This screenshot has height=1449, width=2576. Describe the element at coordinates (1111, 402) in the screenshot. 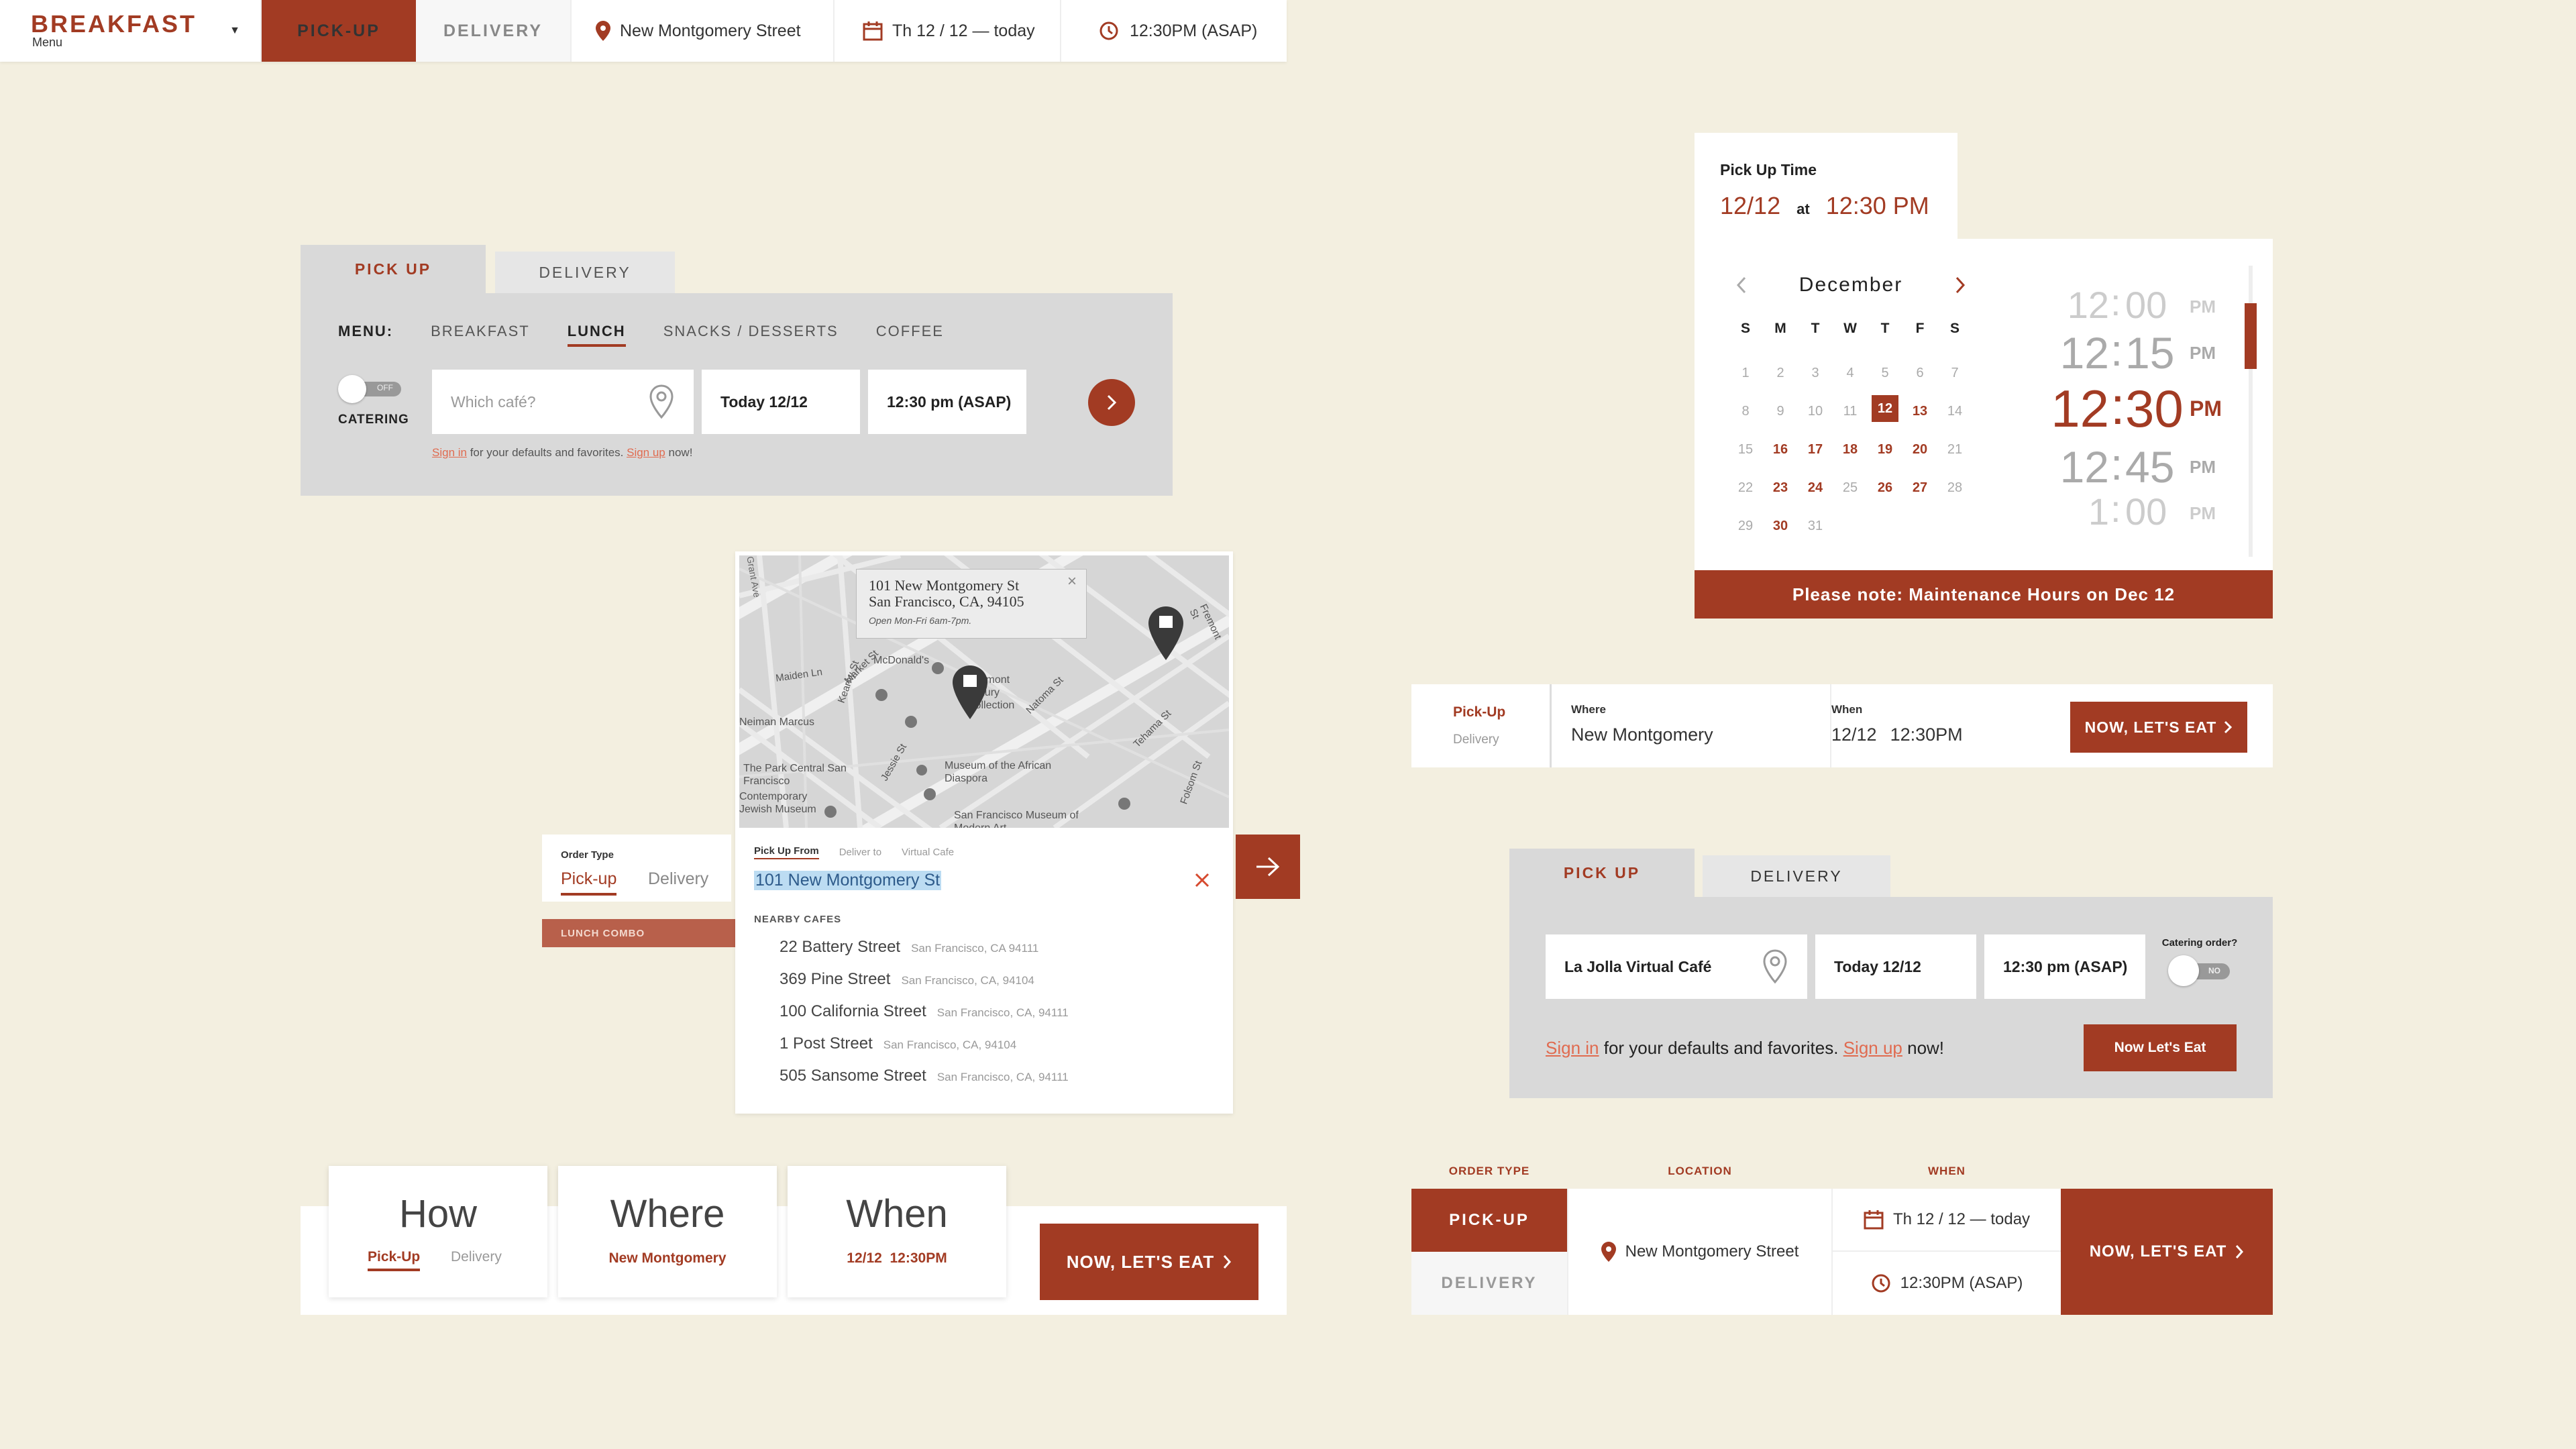

I see `submit-button` at that location.